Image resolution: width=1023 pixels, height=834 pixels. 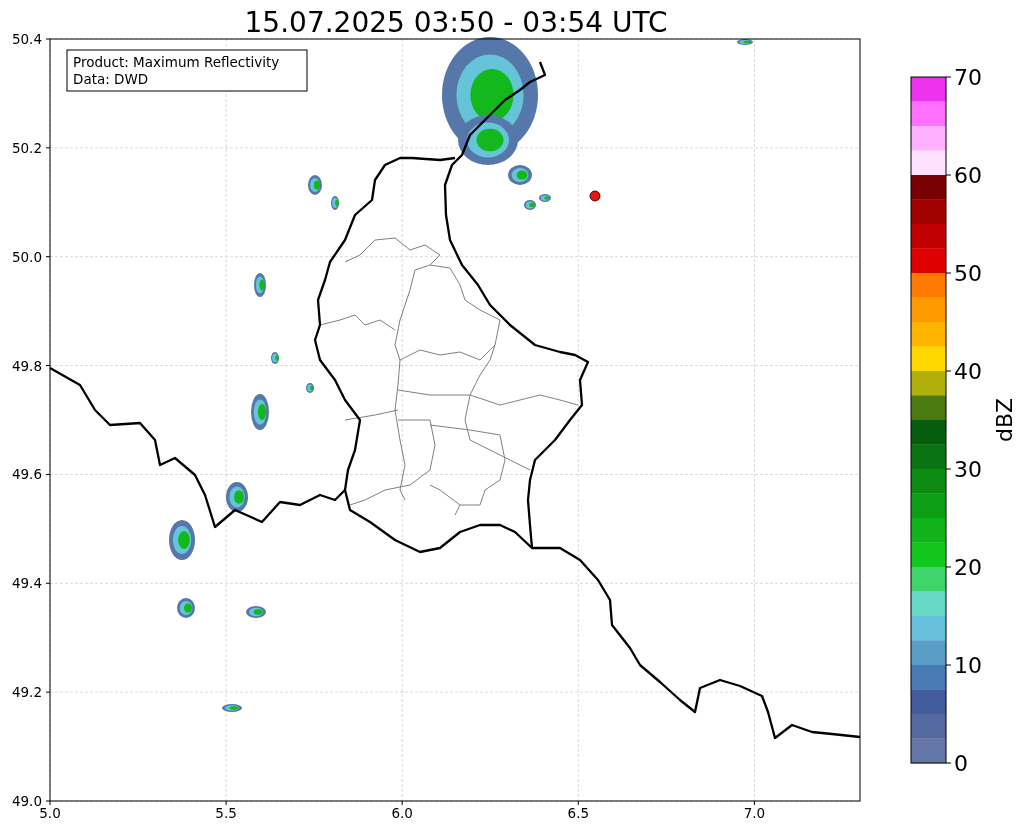 What do you see at coordinates (968, 469) in the screenshot?
I see `colorbar-tick-label: 30` at bounding box center [968, 469].